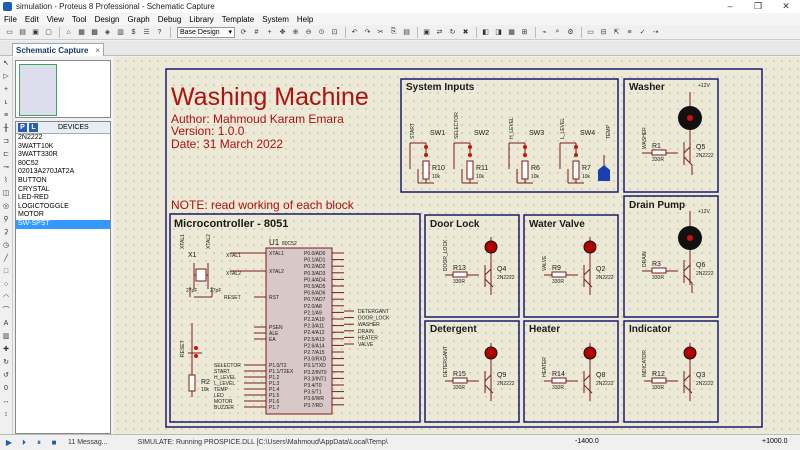  I want to click on zoom-in-icon: ⊕, so click(295, 32).